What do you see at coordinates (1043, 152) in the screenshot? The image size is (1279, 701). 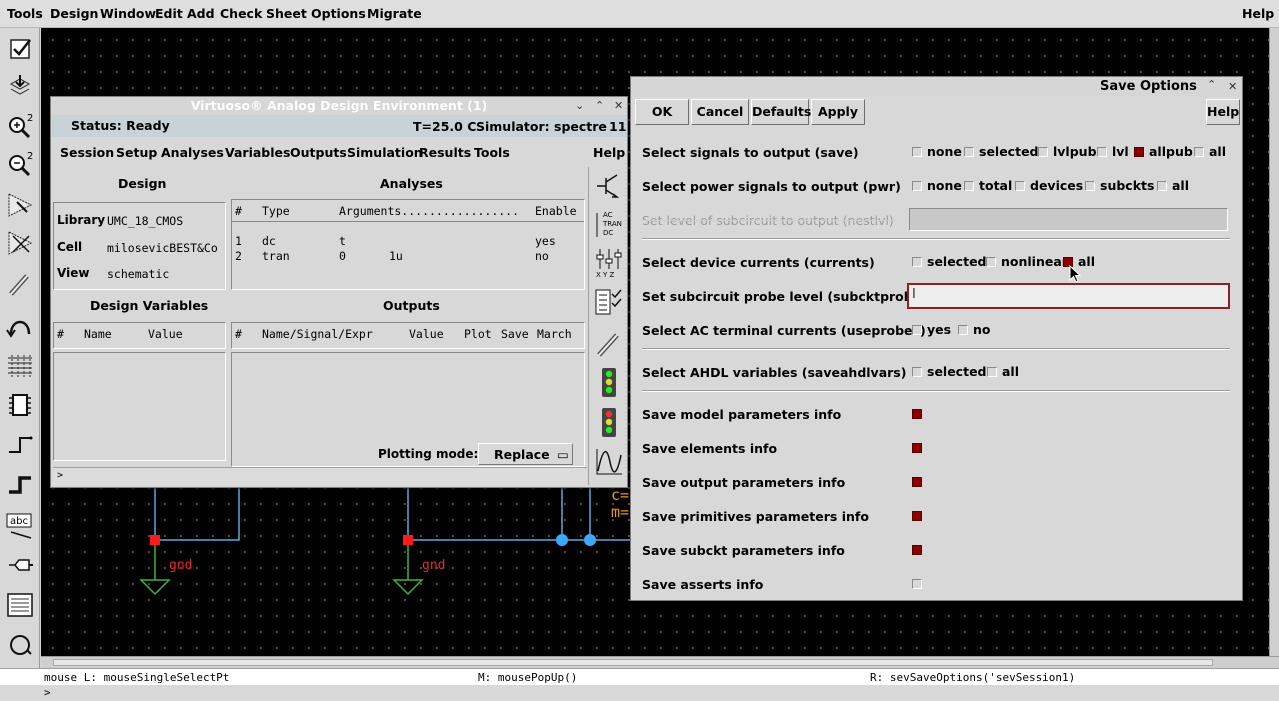 I see `save-lvlpub-checkbox` at bounding box center [1043, 152].